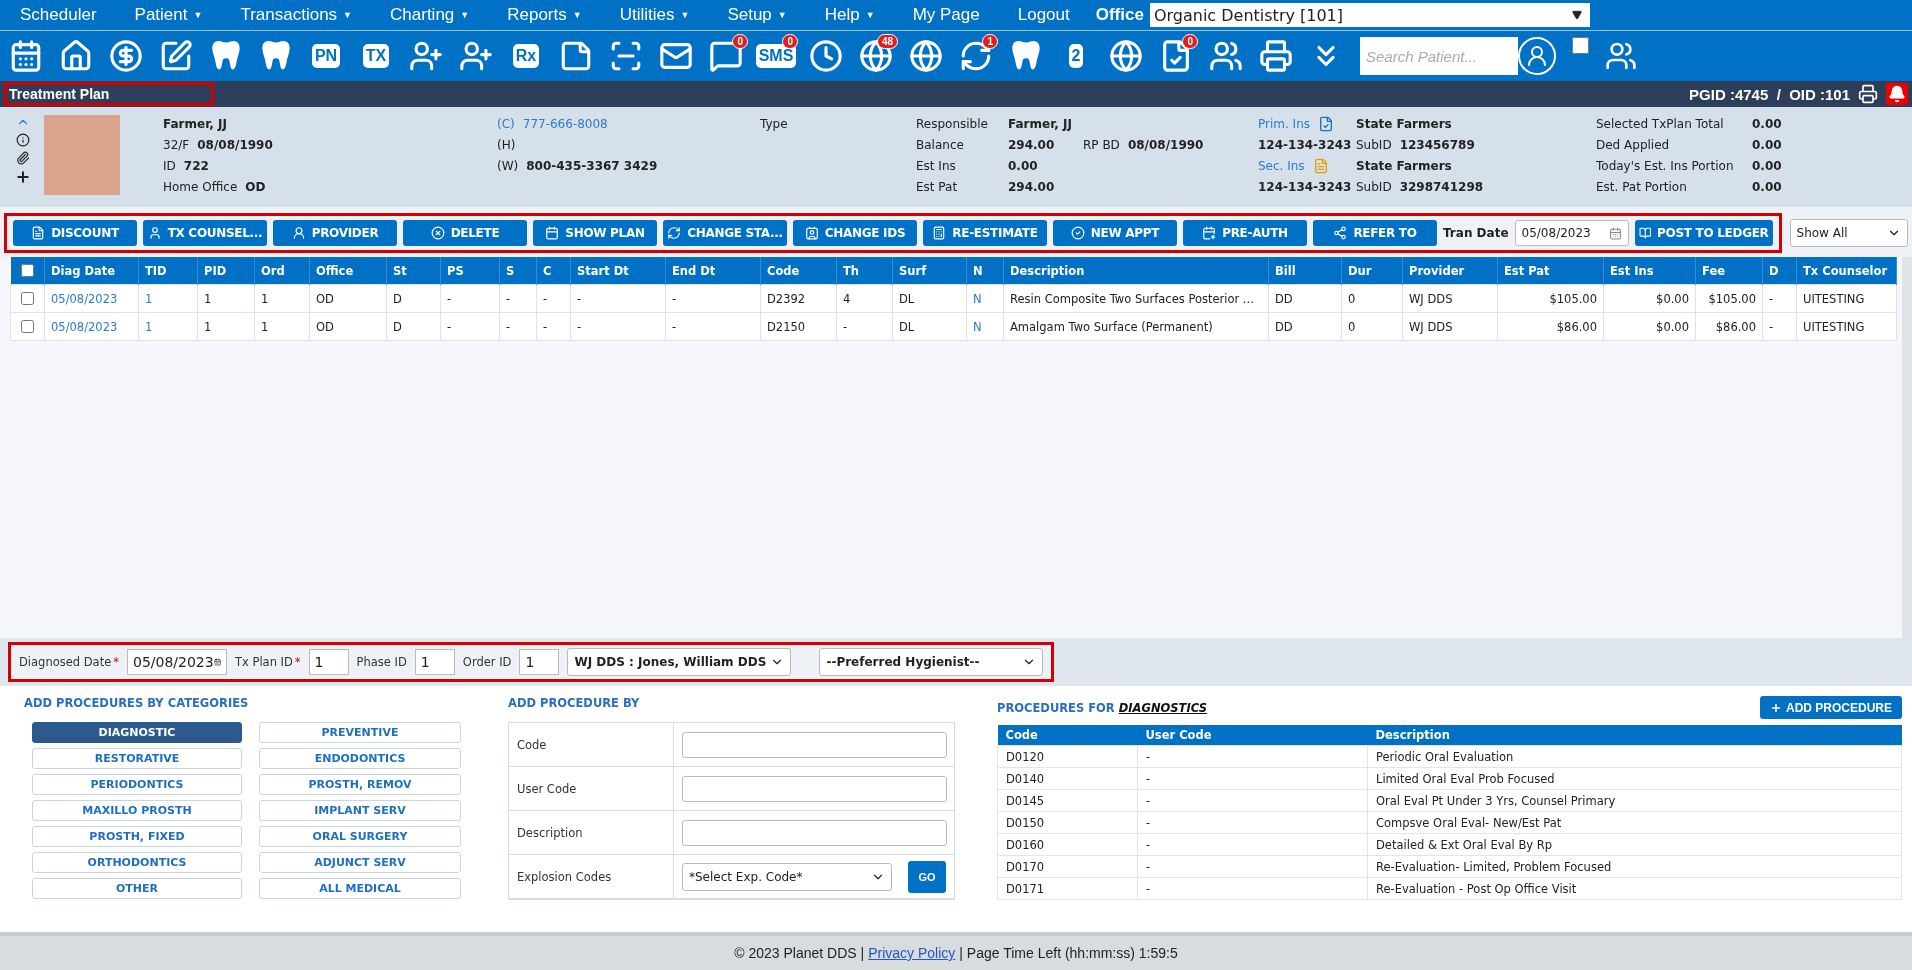  What do you see at coordinates (137, 810) in the screenshot?
I see `category-button: MAXILLO PROSTH` at bounding box center [137, 810].